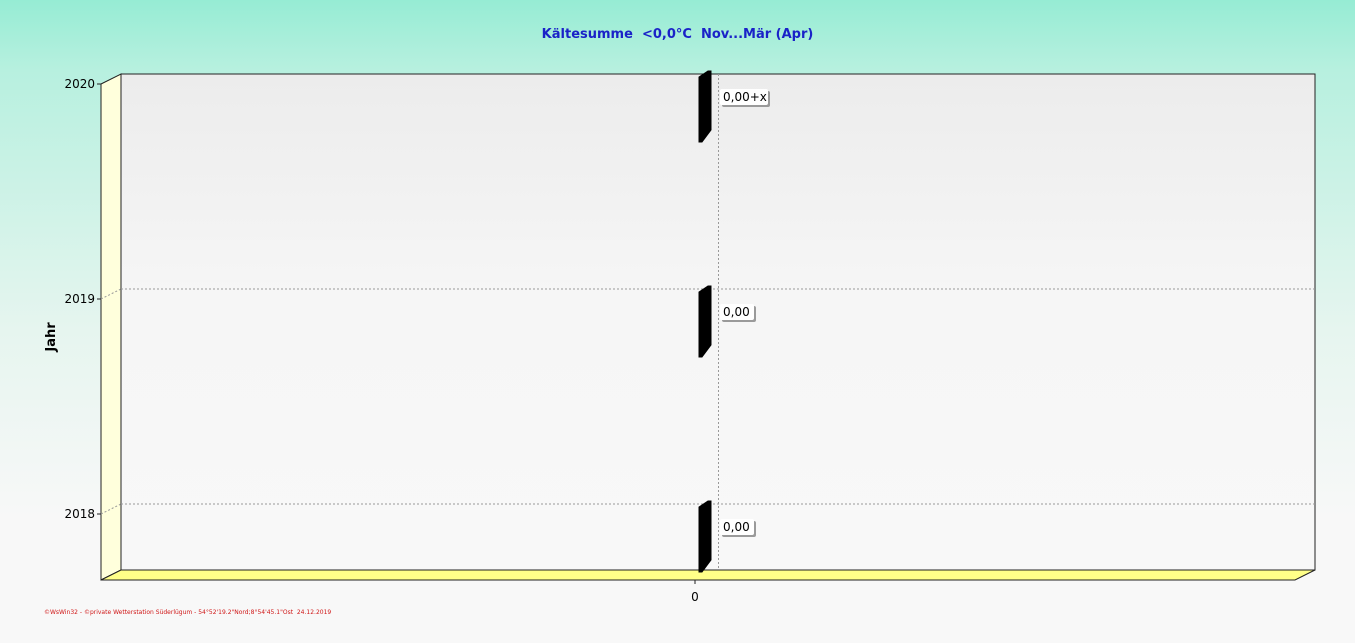  What do you see at coordinates (79, 84) in the screenshot?
I see `y-tick-label: 2020` at bounding box center [79, 84].